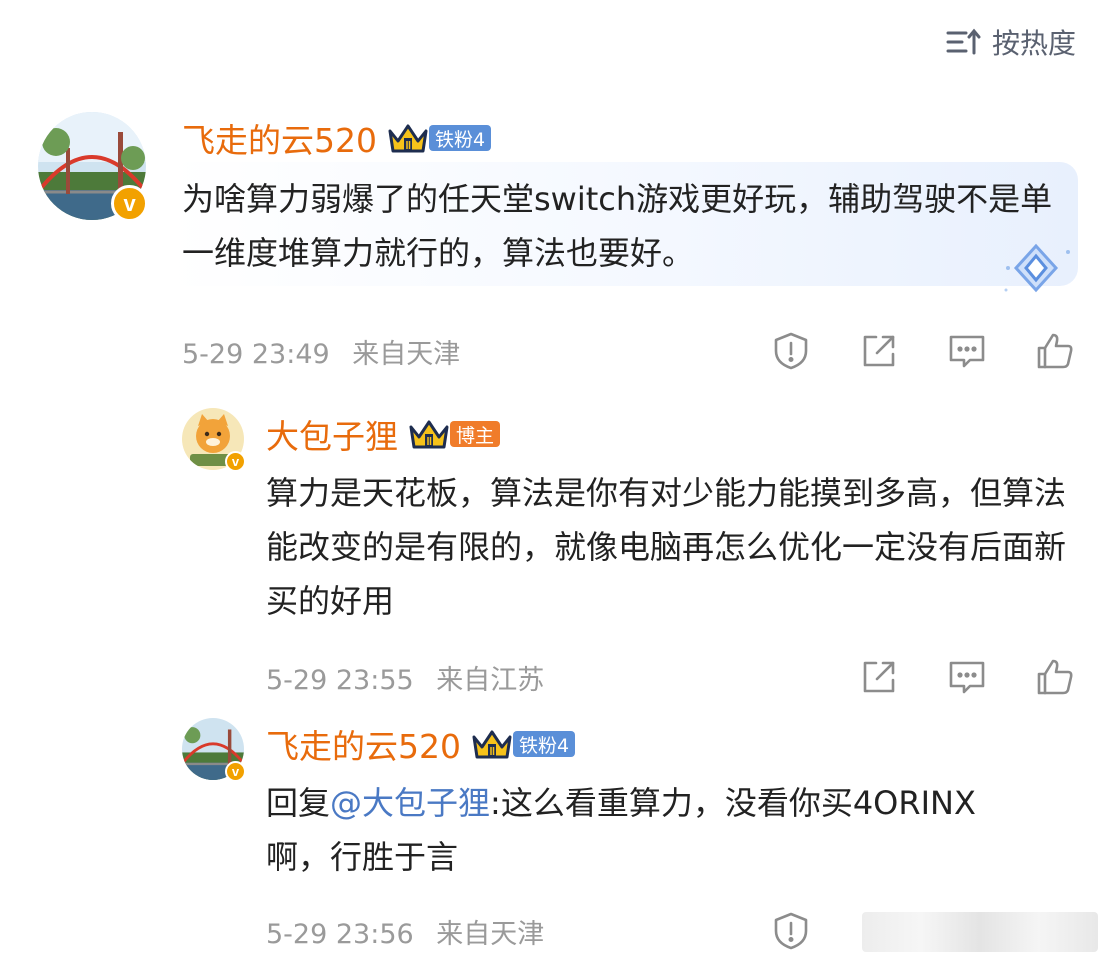 Image resolution: width=1114 pixels, height=960 pixels. I want to click on comment-meta: 5-29 23:49 来自天津, so click(321, 351).